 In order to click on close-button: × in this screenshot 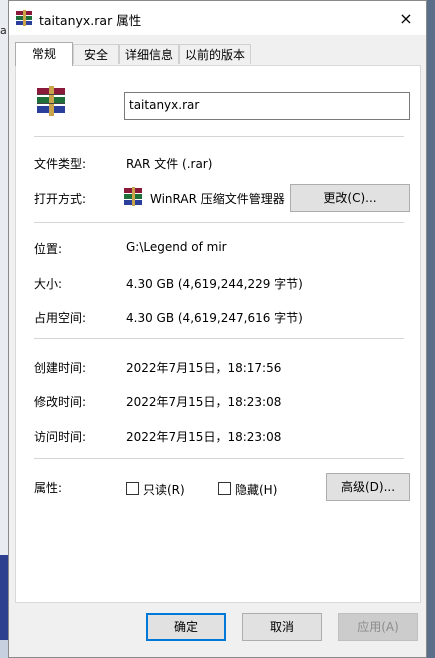, I will do `click(406, 18)`.